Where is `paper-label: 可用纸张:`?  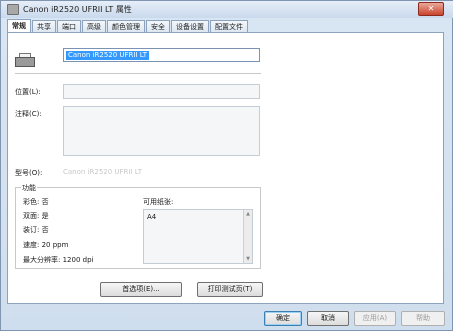
paper-label: 可用纸张: is located at coordinates (158, 202).